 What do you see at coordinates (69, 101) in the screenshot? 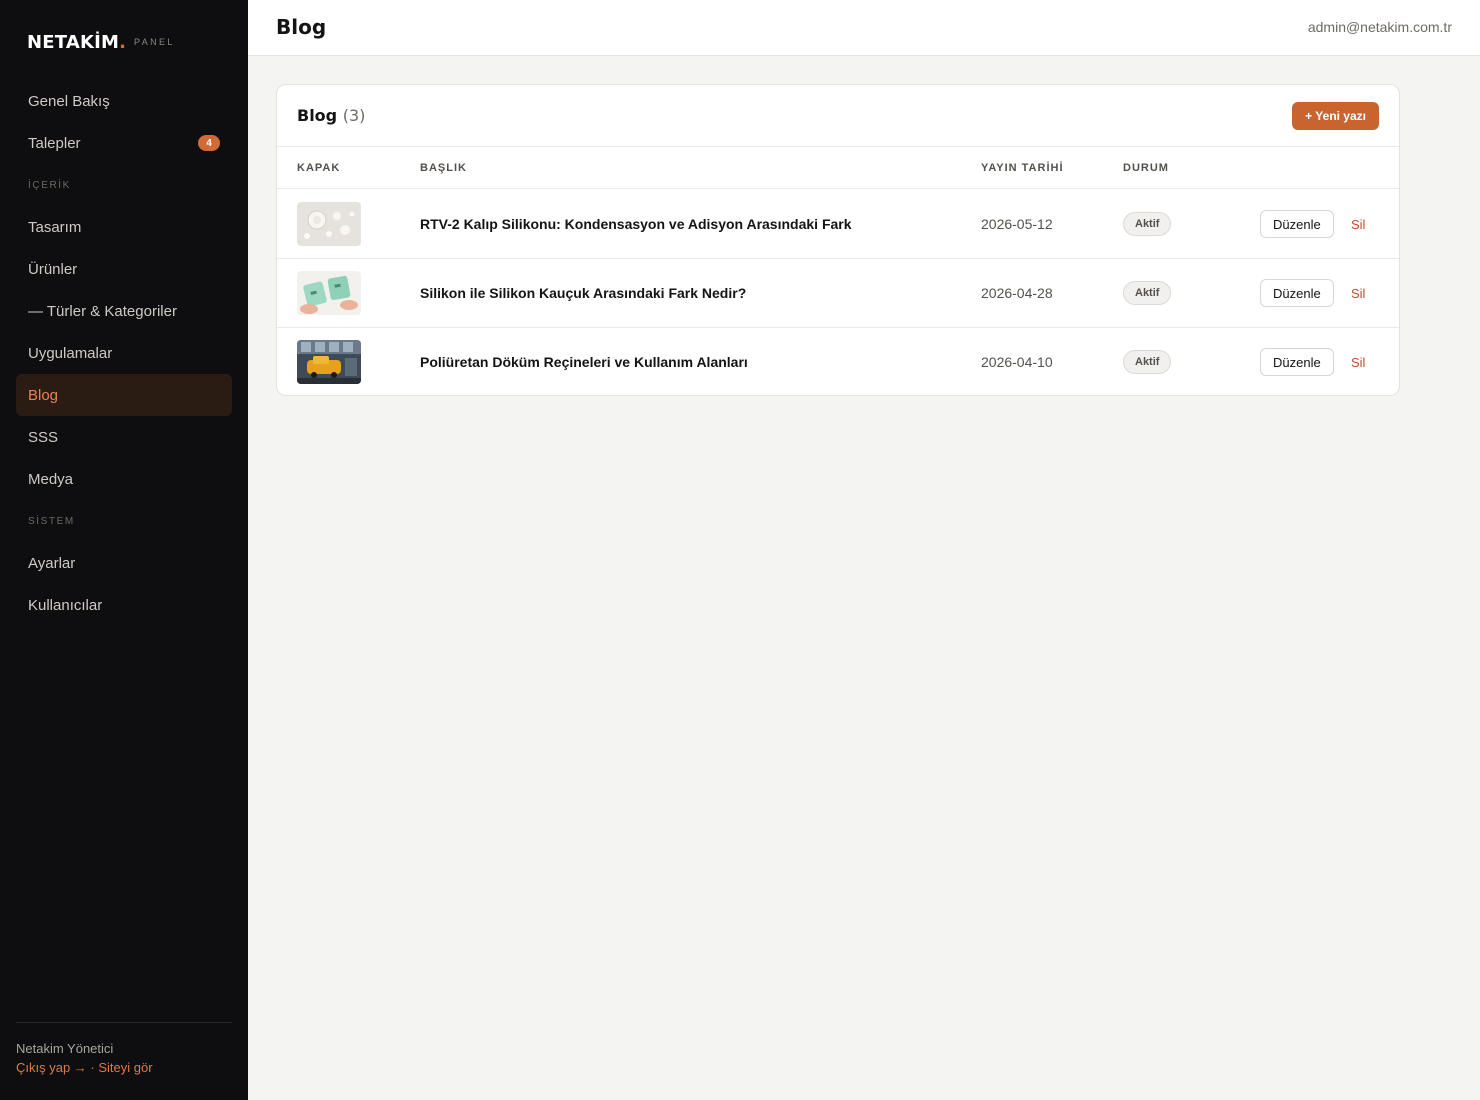
I see `sidebar-item-label: Genel Bakış` at bounding box center [69, 101].